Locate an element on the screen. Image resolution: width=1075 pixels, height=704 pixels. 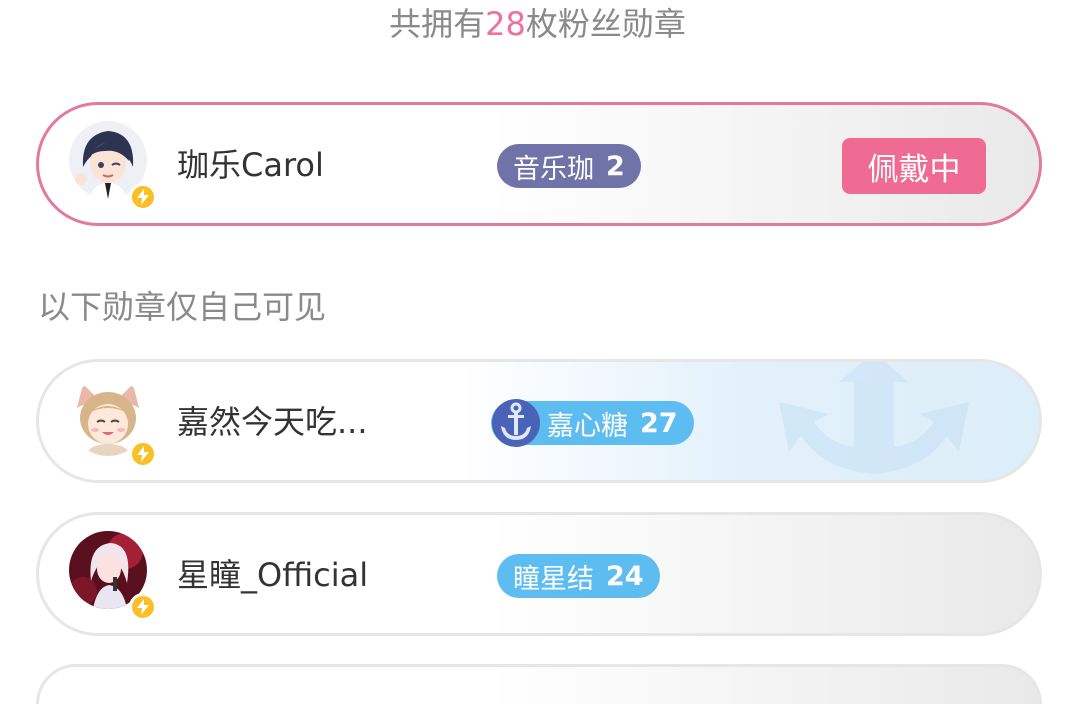
medal-count-header: 共拥有28枚粉丝勋章 is located at coordinates (537, 24).